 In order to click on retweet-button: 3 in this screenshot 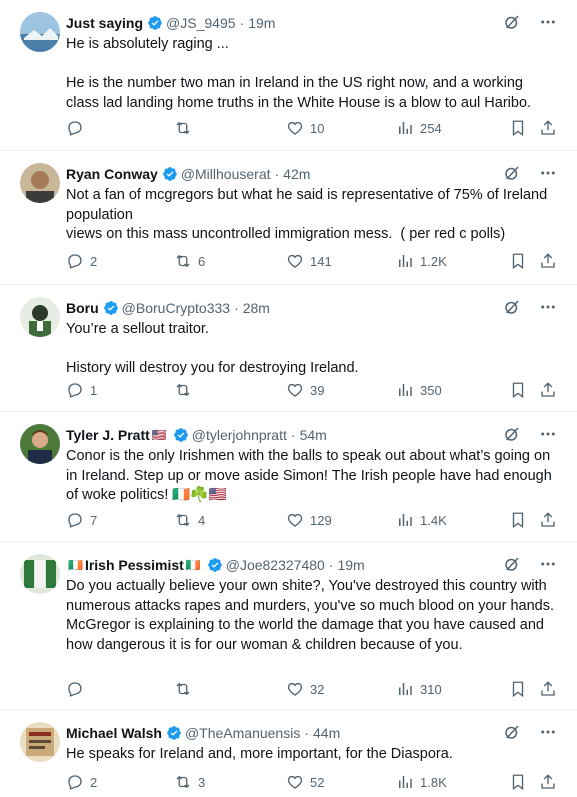, I will do `click(189, 782)`.